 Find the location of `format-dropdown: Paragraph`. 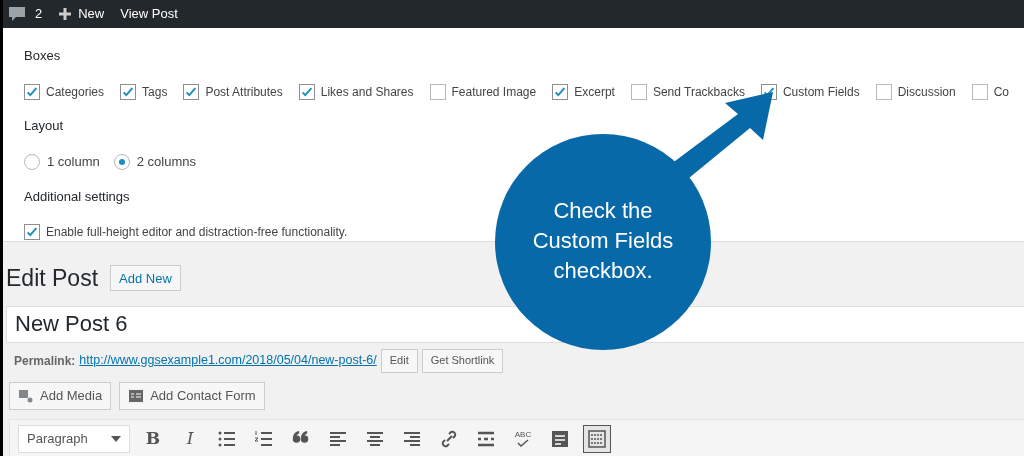

format-dropdown: Paragraph is located at coordinates (74, 438).